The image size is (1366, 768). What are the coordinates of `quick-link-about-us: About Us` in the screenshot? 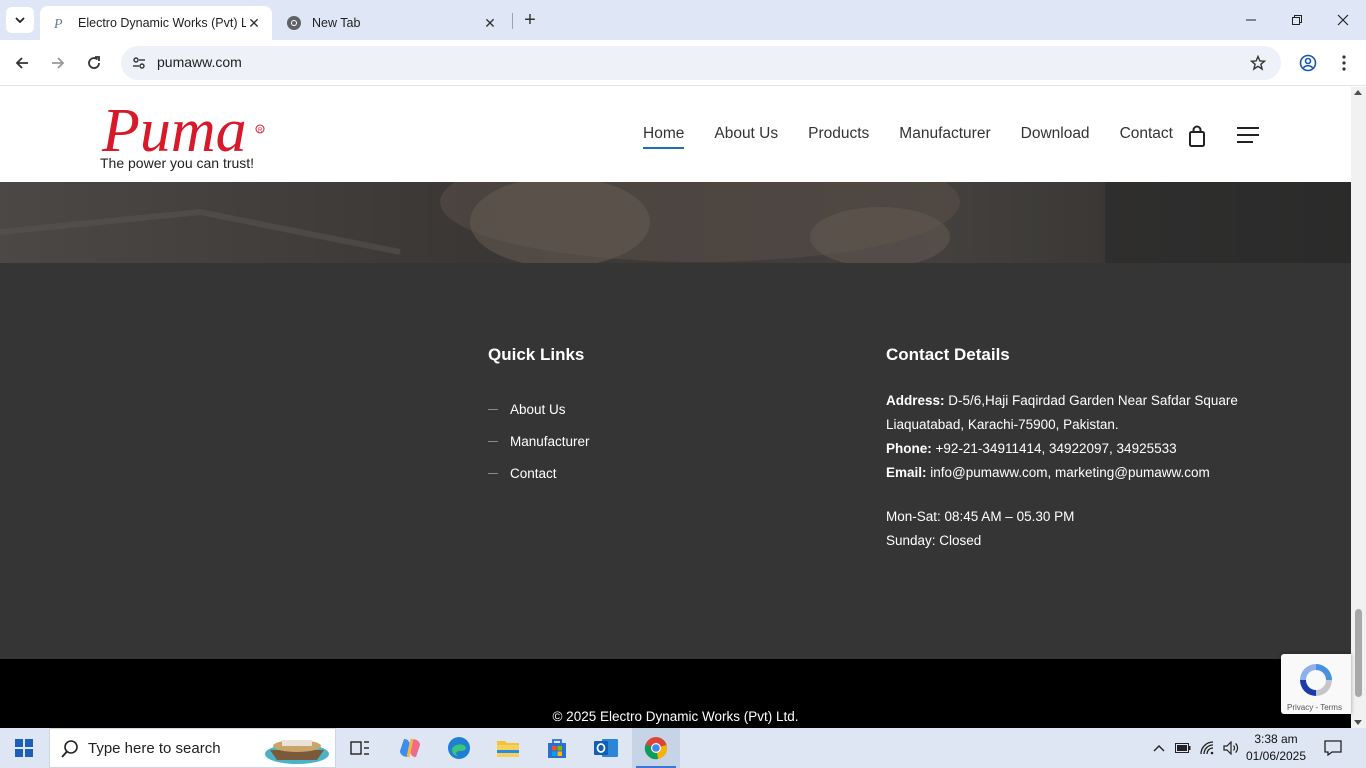 It's located at (539, 409).